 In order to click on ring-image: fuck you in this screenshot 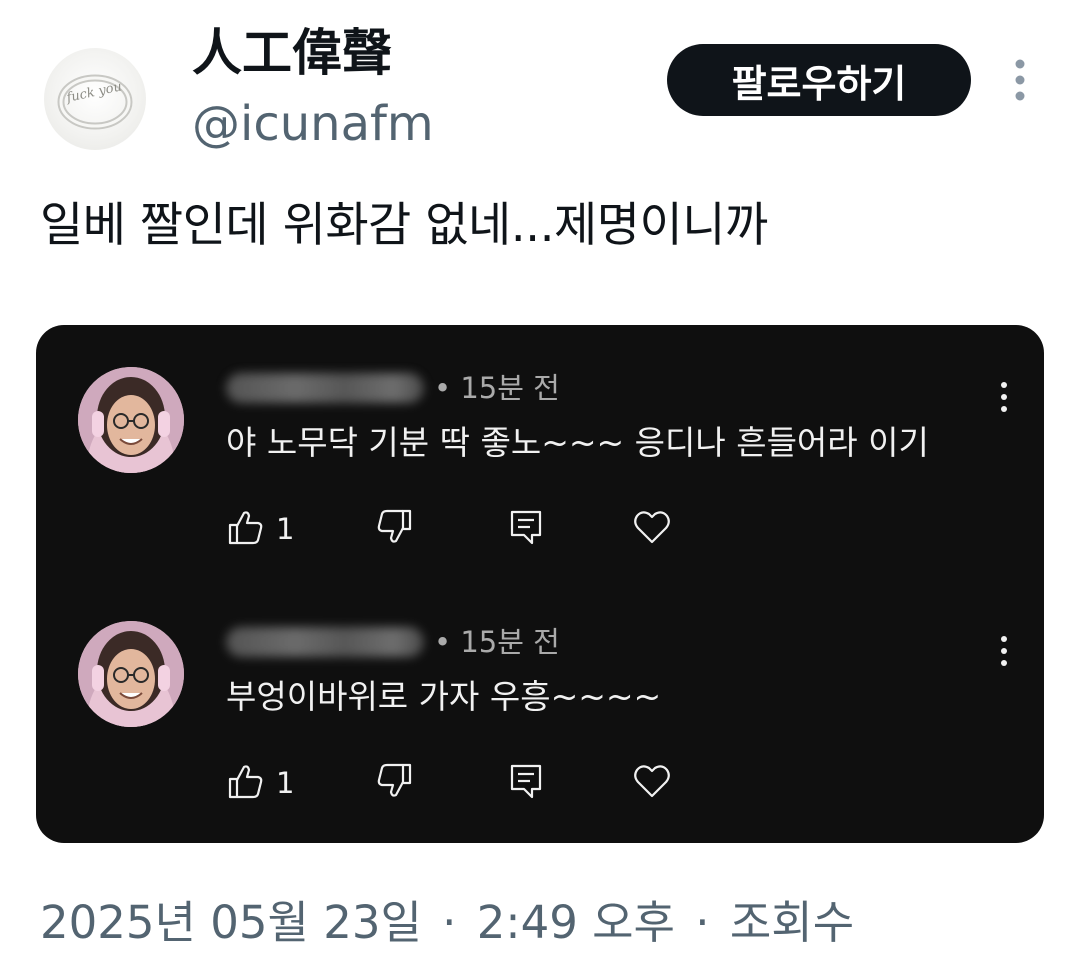, I will do `click(95, 102)`.